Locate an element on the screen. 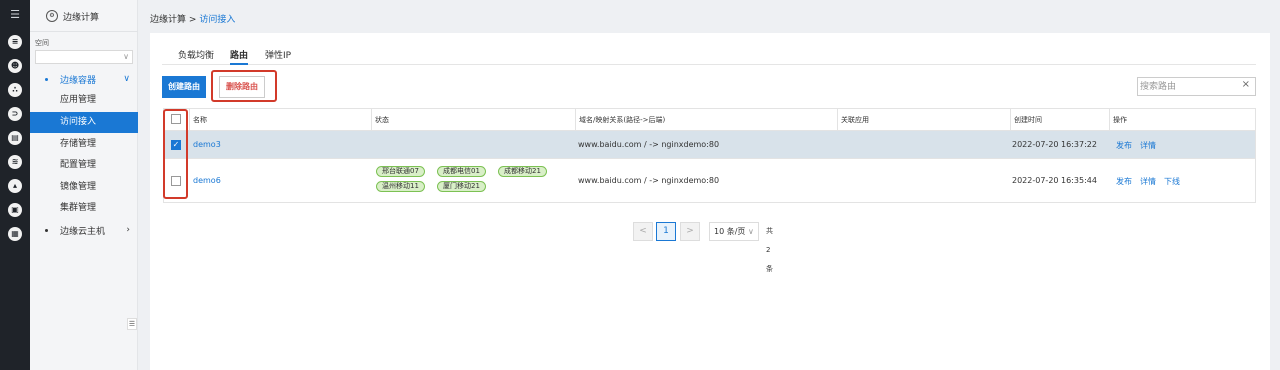  app-brand: ⚙ 边缘计算 is located at coordinates (72, 16).